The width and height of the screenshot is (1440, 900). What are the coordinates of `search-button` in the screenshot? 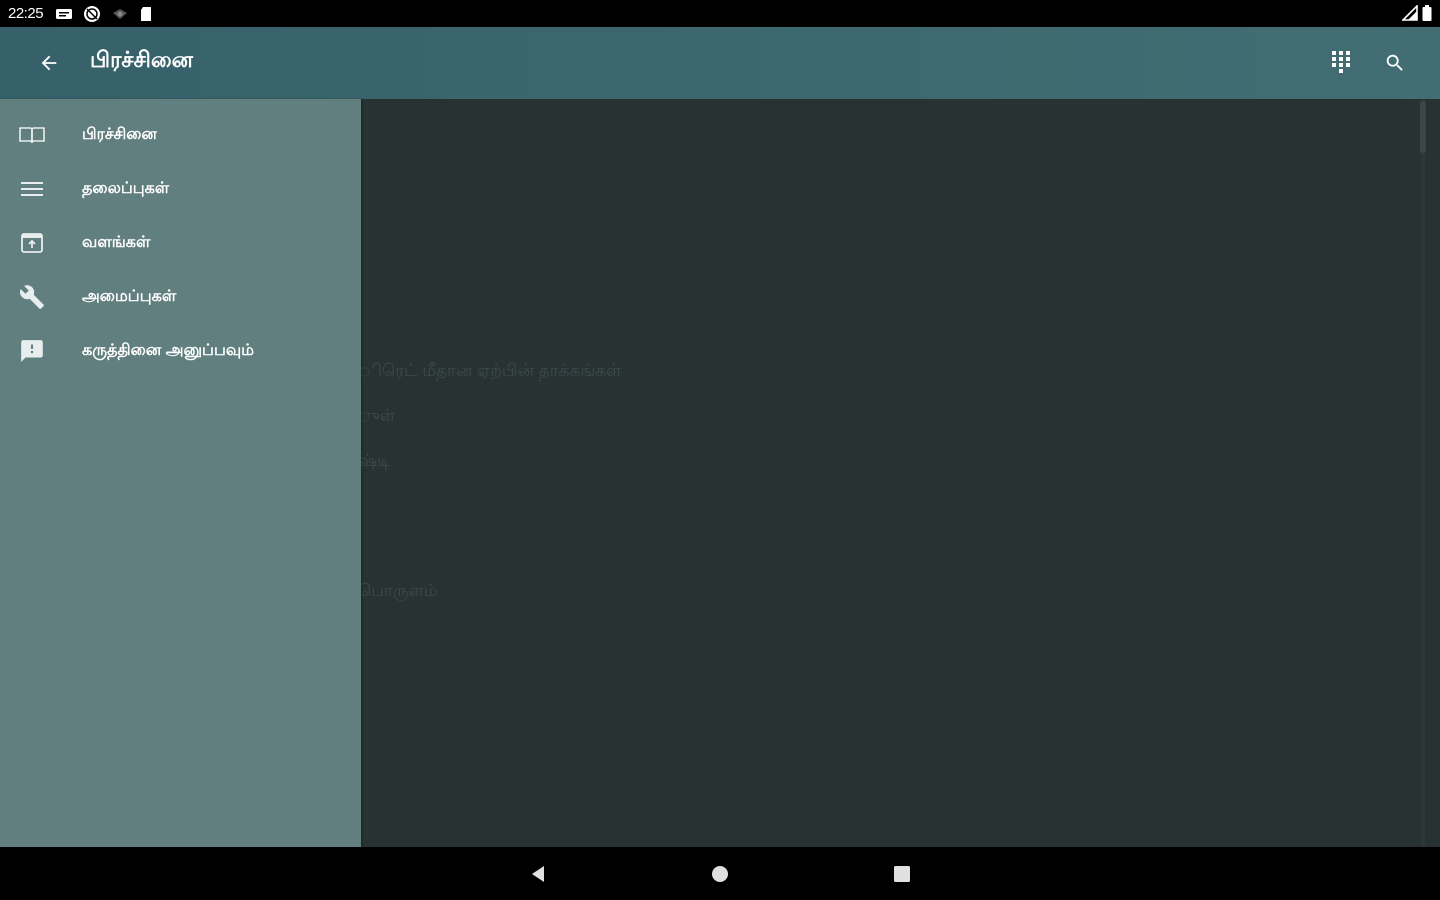 It's located at (1395, 63).